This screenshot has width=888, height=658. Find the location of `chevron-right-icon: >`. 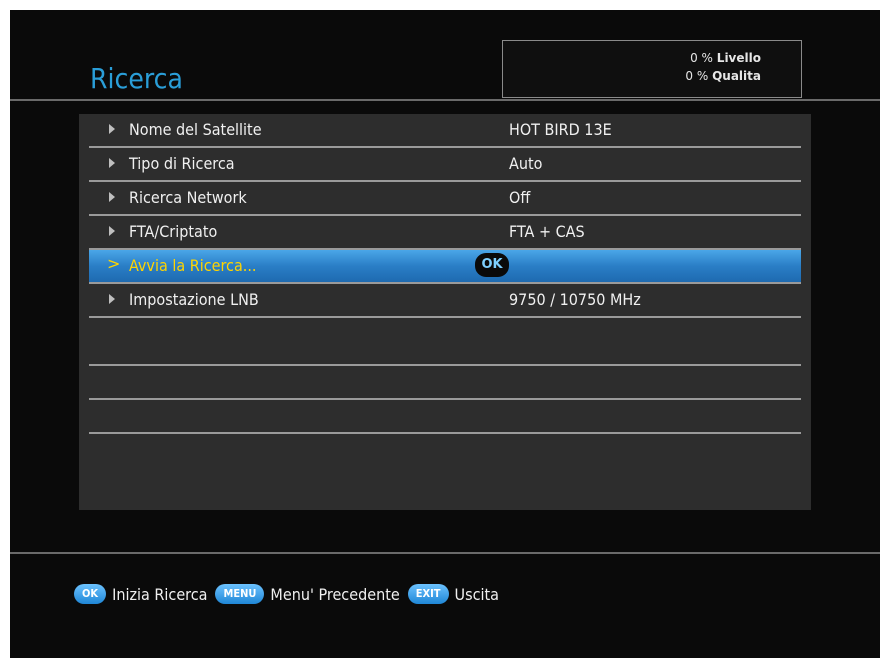

chevron-right-icon: > is located at coordinates (114, 263).